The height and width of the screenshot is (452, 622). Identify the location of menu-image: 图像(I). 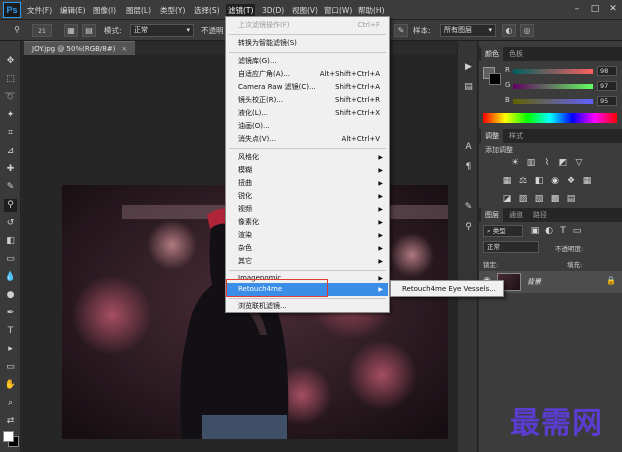
(104, 10).